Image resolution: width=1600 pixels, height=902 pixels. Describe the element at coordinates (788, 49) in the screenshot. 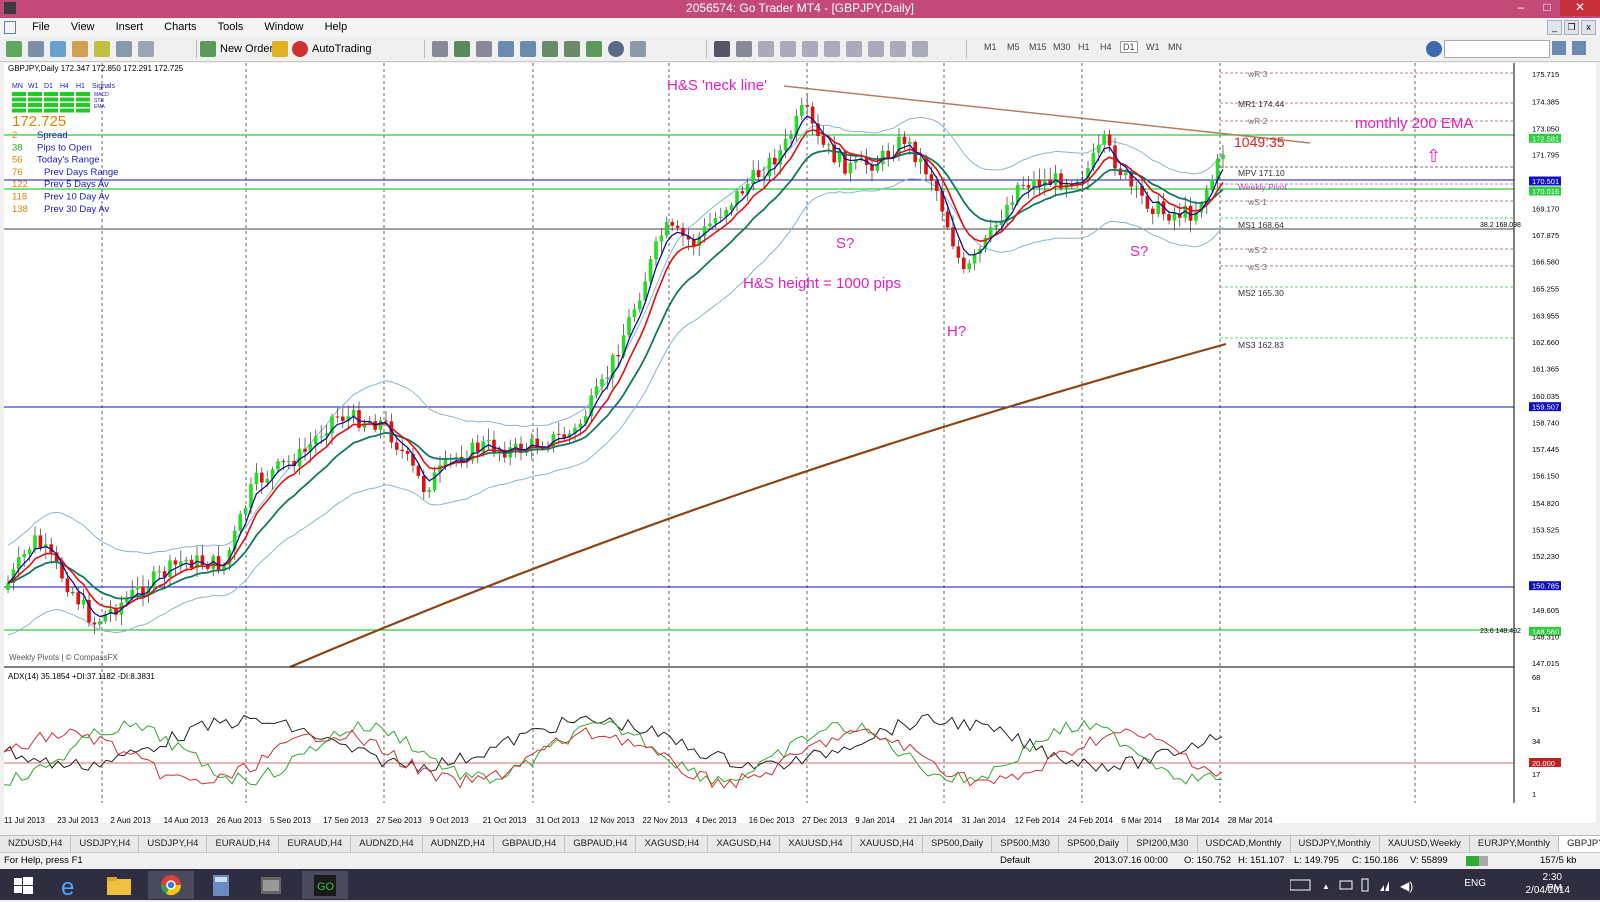

I see `horizontal-line-icon` at that location.